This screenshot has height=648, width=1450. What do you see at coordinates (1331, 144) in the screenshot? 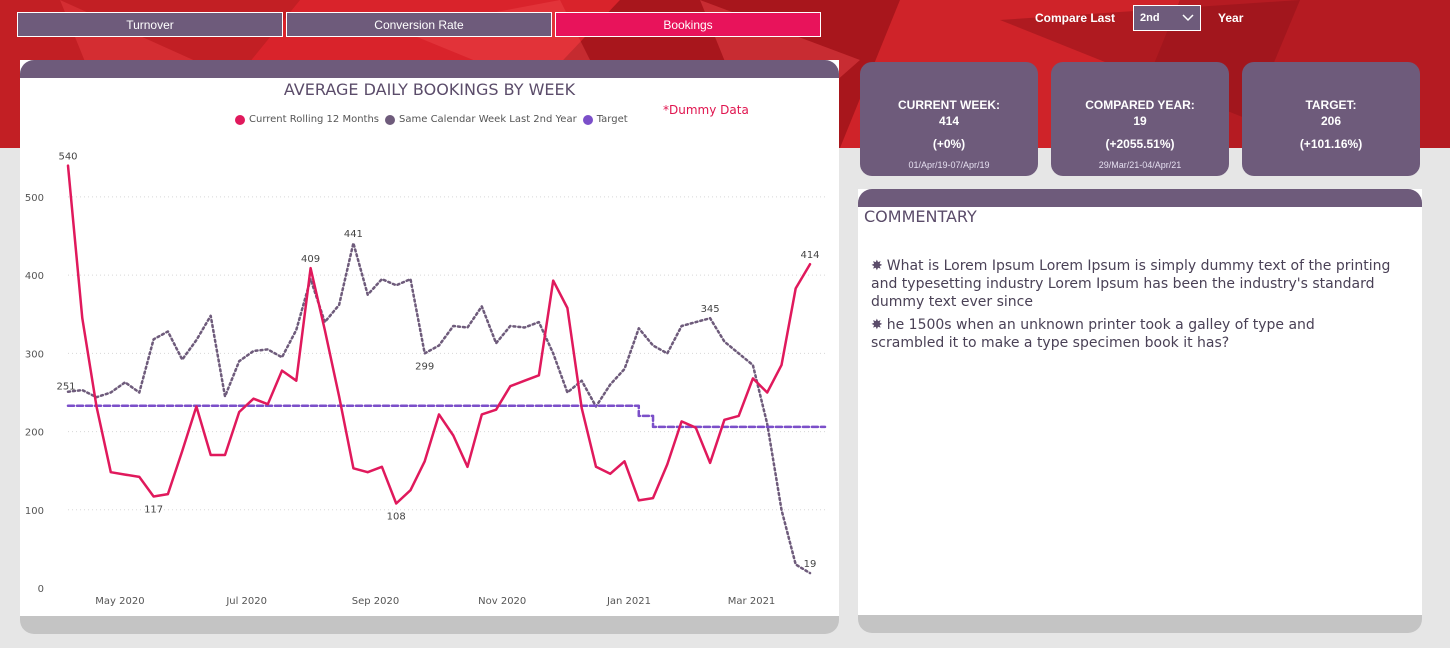
I see `kpi-change: (+101.16%)` at bounding box center [1331, 144].